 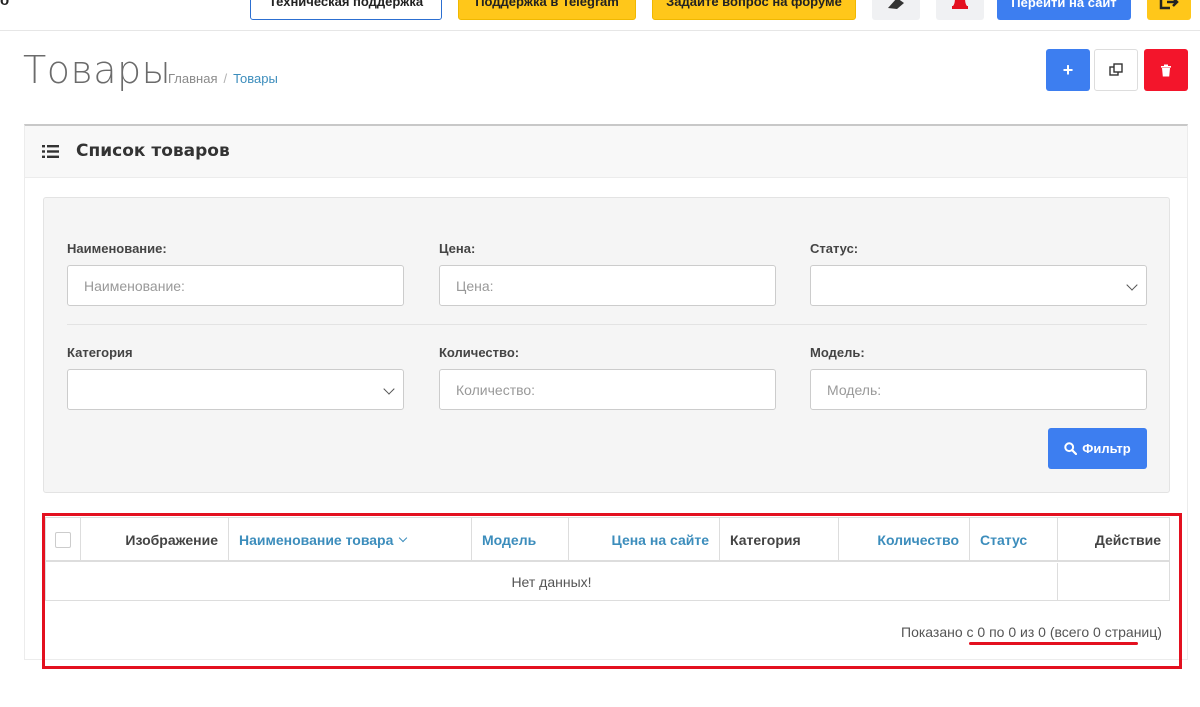 What do you see at coordinates (1053, 643) in the screenshot?
I see `highlight-underline` at bounding box center [1053, 643].